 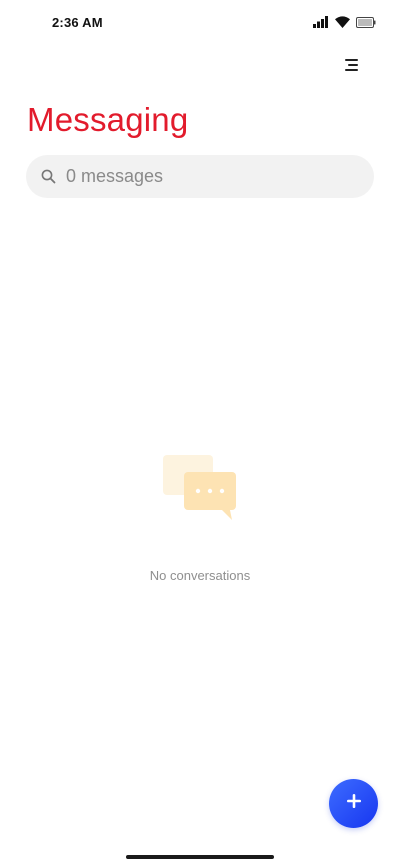 I want to click on menu-button, so click(x=352, y=67).